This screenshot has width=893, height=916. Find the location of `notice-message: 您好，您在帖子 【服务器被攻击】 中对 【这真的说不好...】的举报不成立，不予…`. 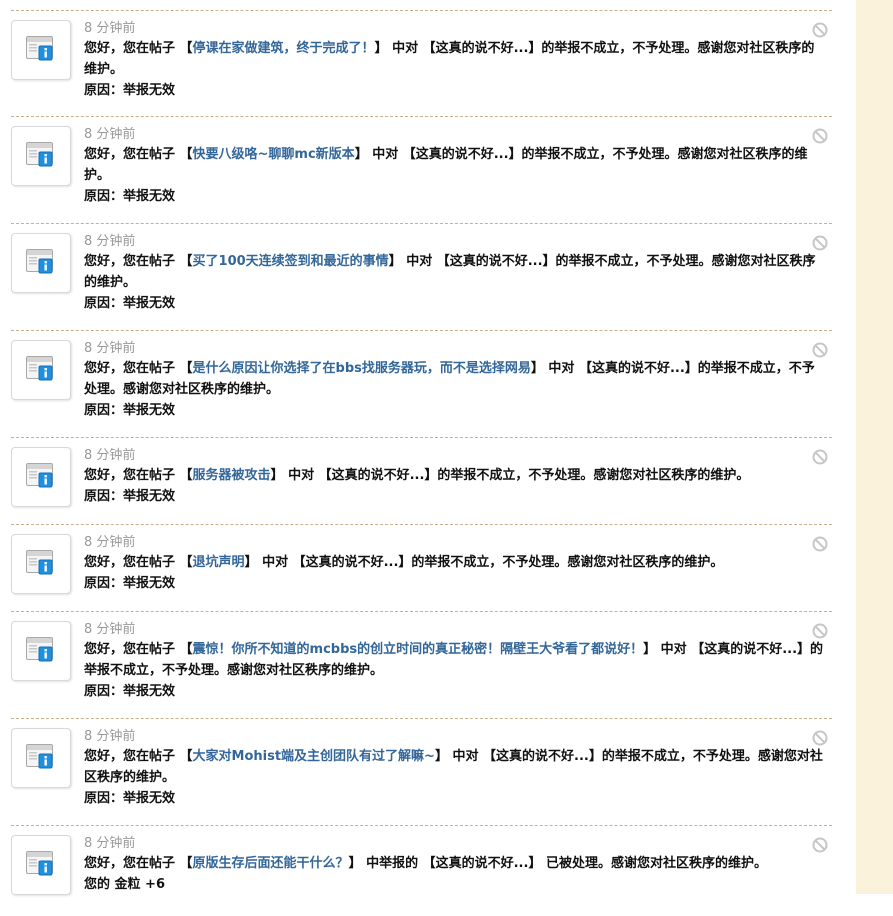

notice-message: 您好，您在帖子 【服务器被攻击】 中对 【这真的说不好...】的举报不成立，不予… is located at coordinates (455, 475).